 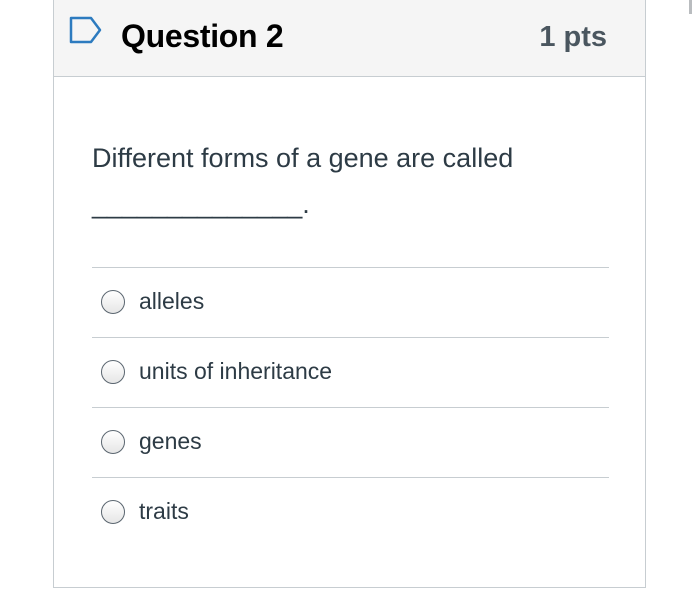 I want to click on question-text-line: Different forms of a gene are called, so click(x=303, y=158).